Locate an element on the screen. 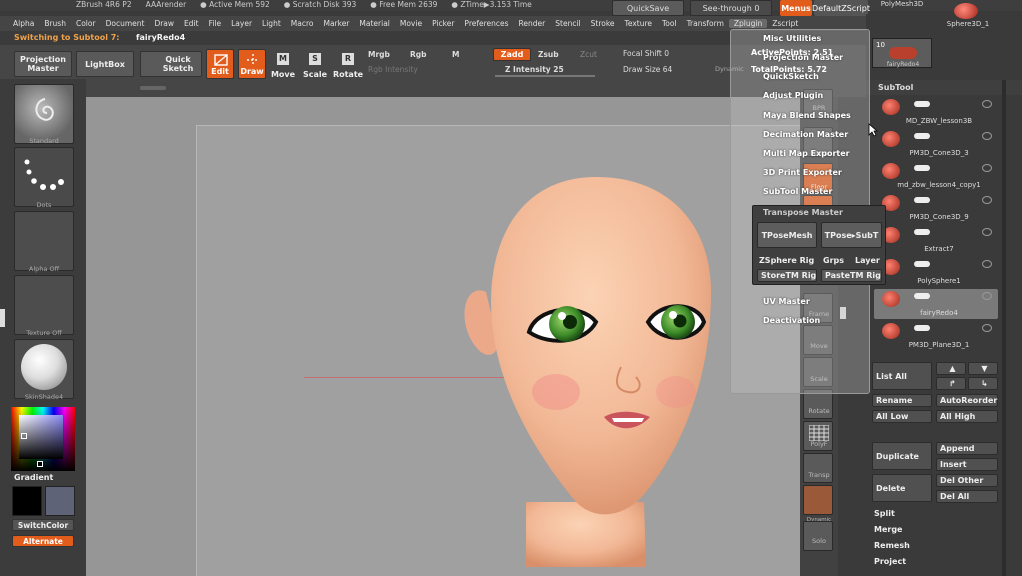  quicksave-button: QuickSave is located at coordinates (648, 8).